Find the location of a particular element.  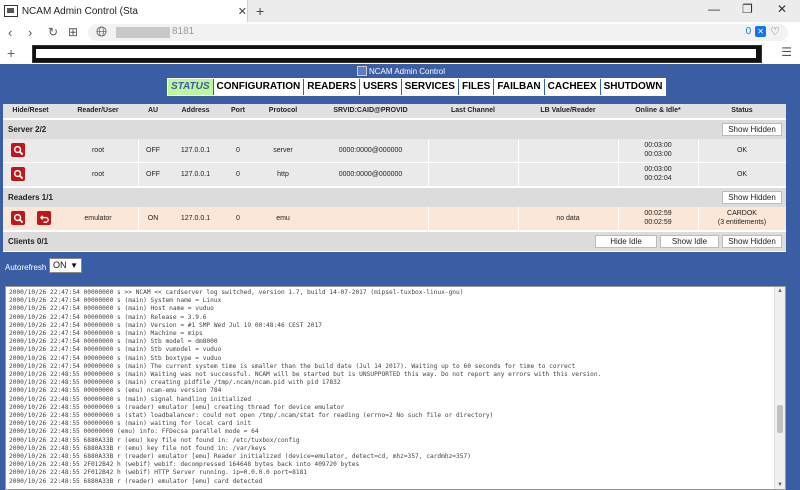

header-online-idle: Online & Idle* is located at coordinates (658, 110).